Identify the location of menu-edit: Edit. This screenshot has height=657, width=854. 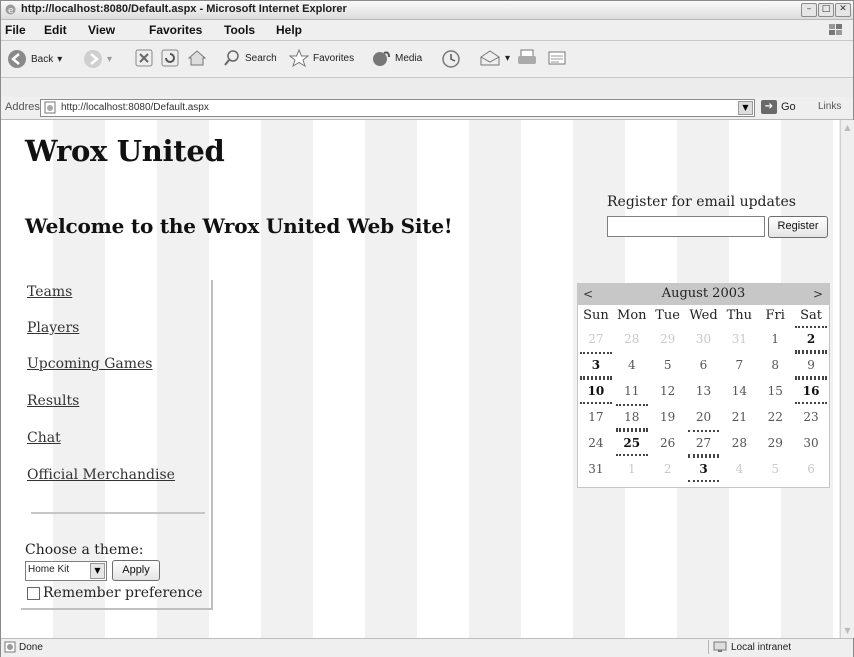
(55, 30).